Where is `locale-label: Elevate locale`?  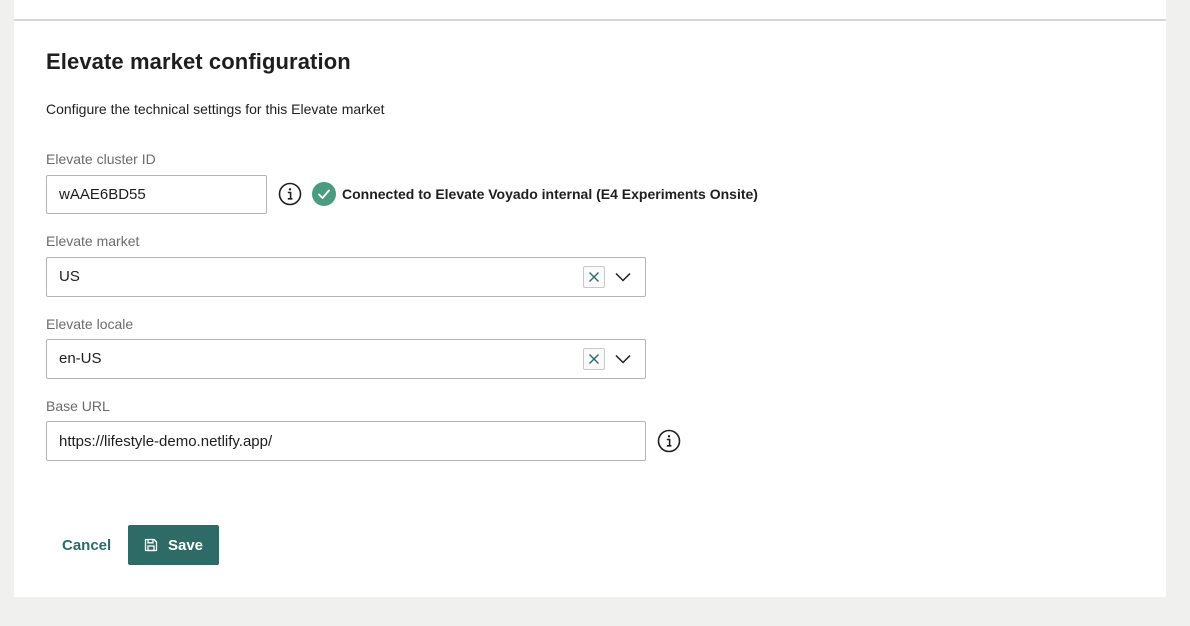
locale-label: Elevate locale is located at coordinates (90, 324).